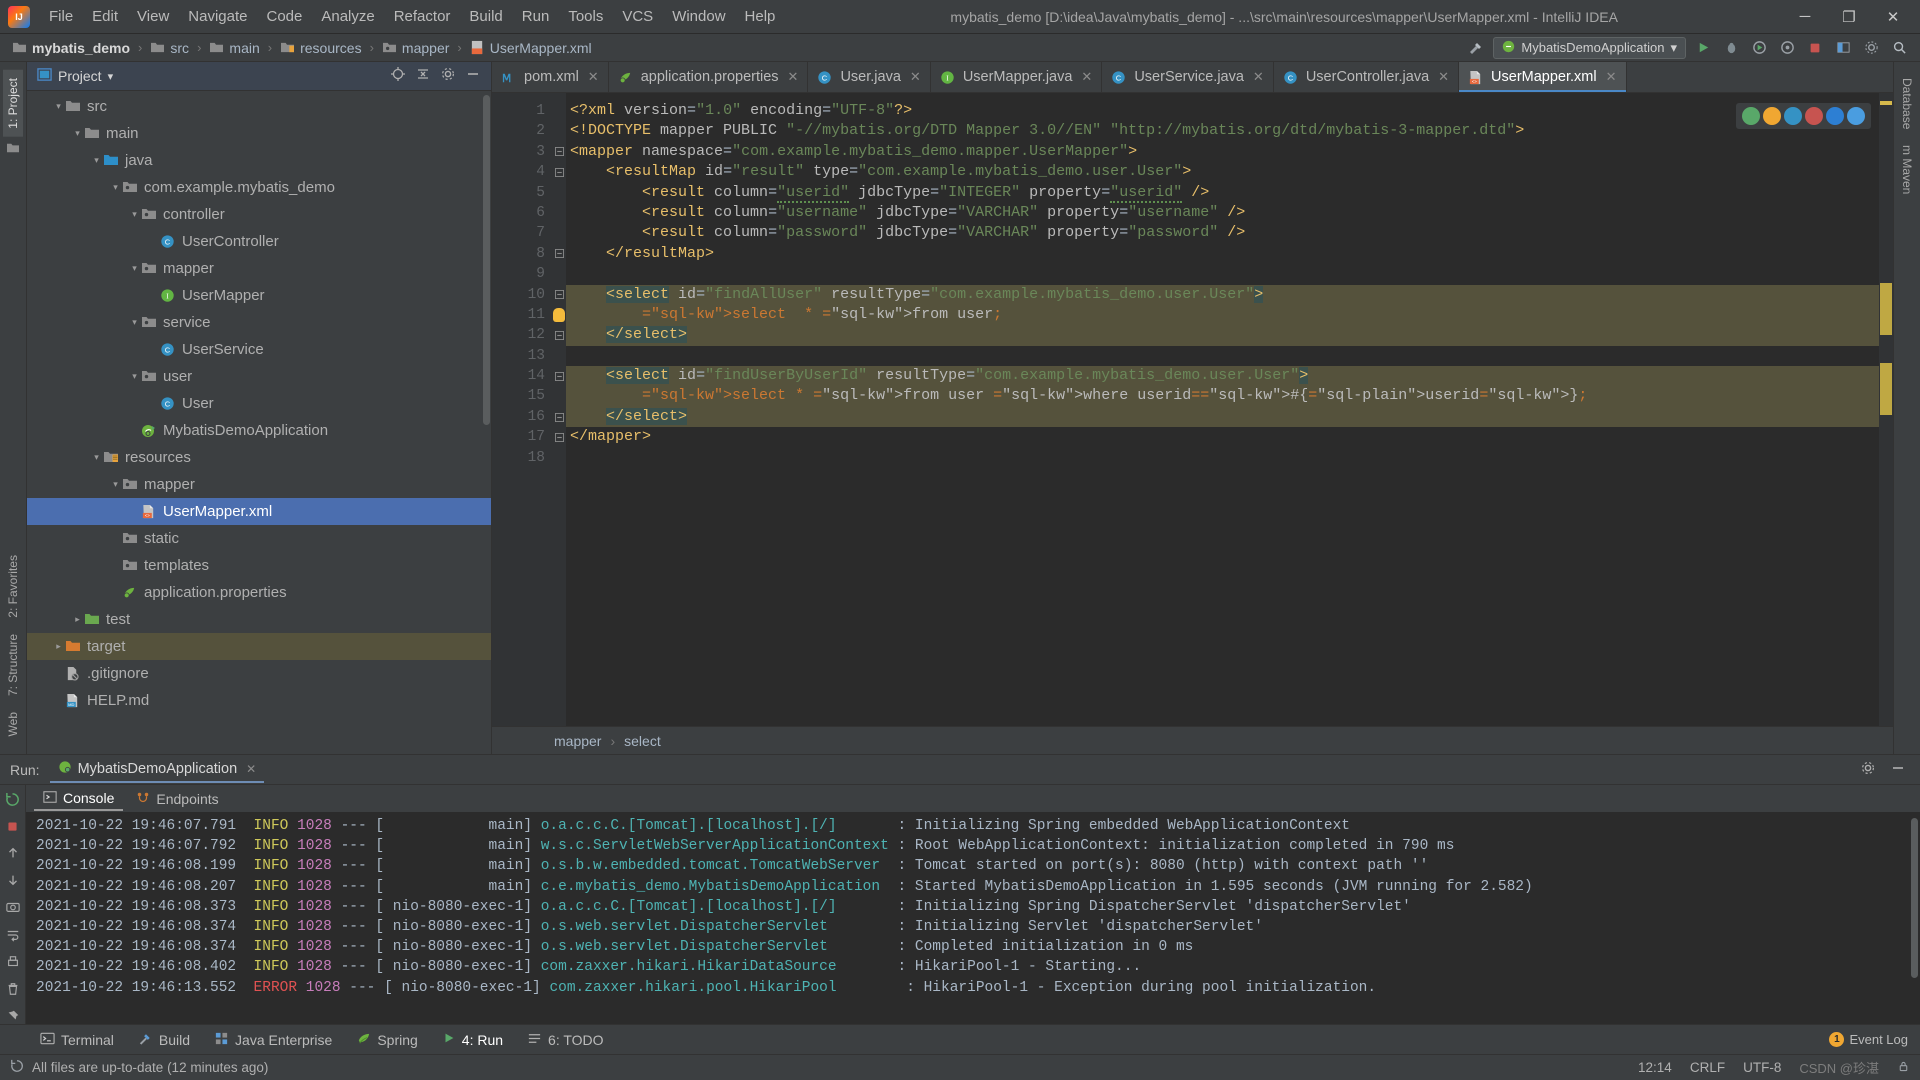 This screenshot has height=1080, width=1920. What do you see at coordinates (1856, 116) in the screenshot?
I see `inspection-browser-icon` at bounding box center [1856, 116].